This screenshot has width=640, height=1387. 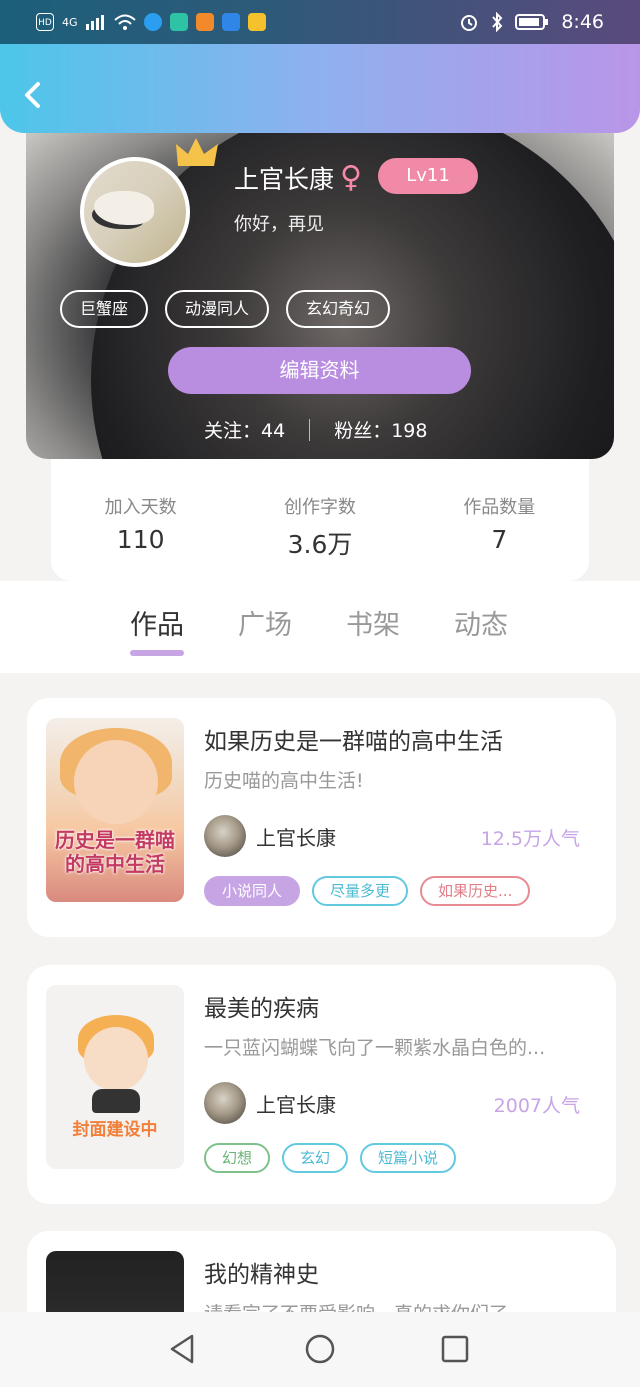 I want to click on popularity: 2007人气, so click(x=536, y=1106).